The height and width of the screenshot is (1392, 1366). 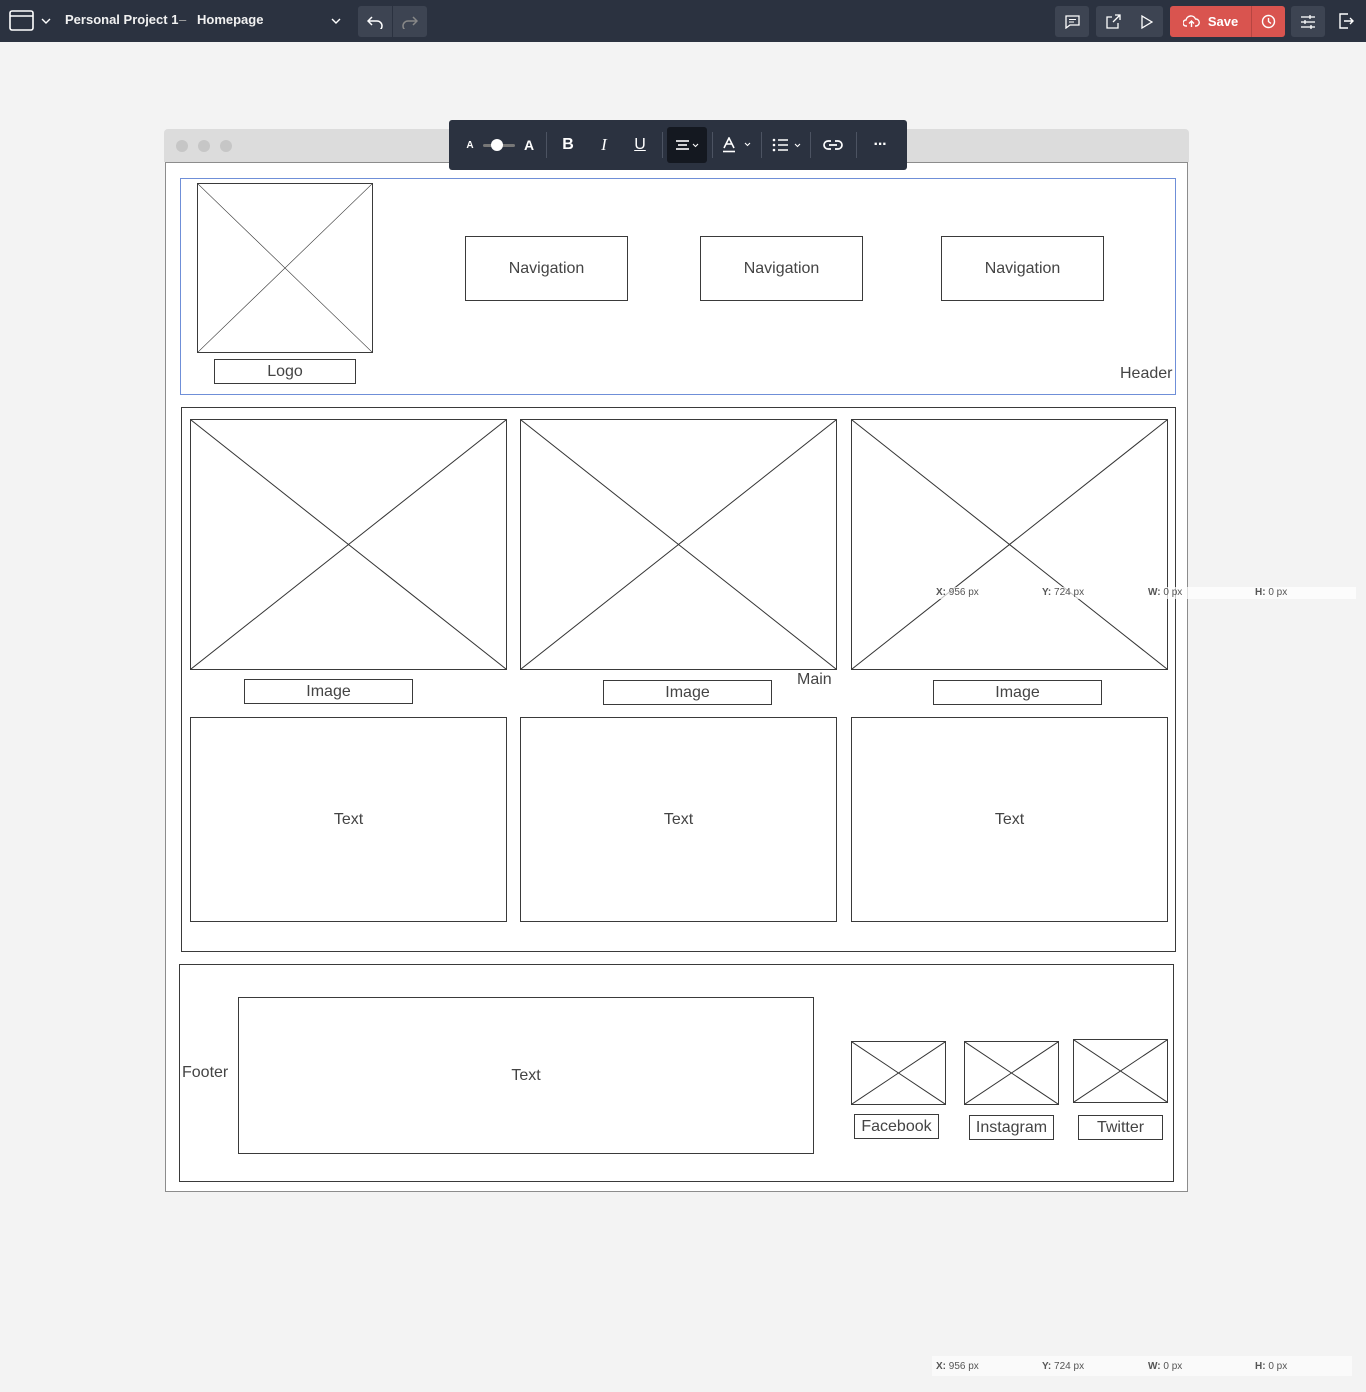 What do you see at coordinates (640, 145) in the screenshot?
I see `underline-button: U` at bounding box center [640, 145].